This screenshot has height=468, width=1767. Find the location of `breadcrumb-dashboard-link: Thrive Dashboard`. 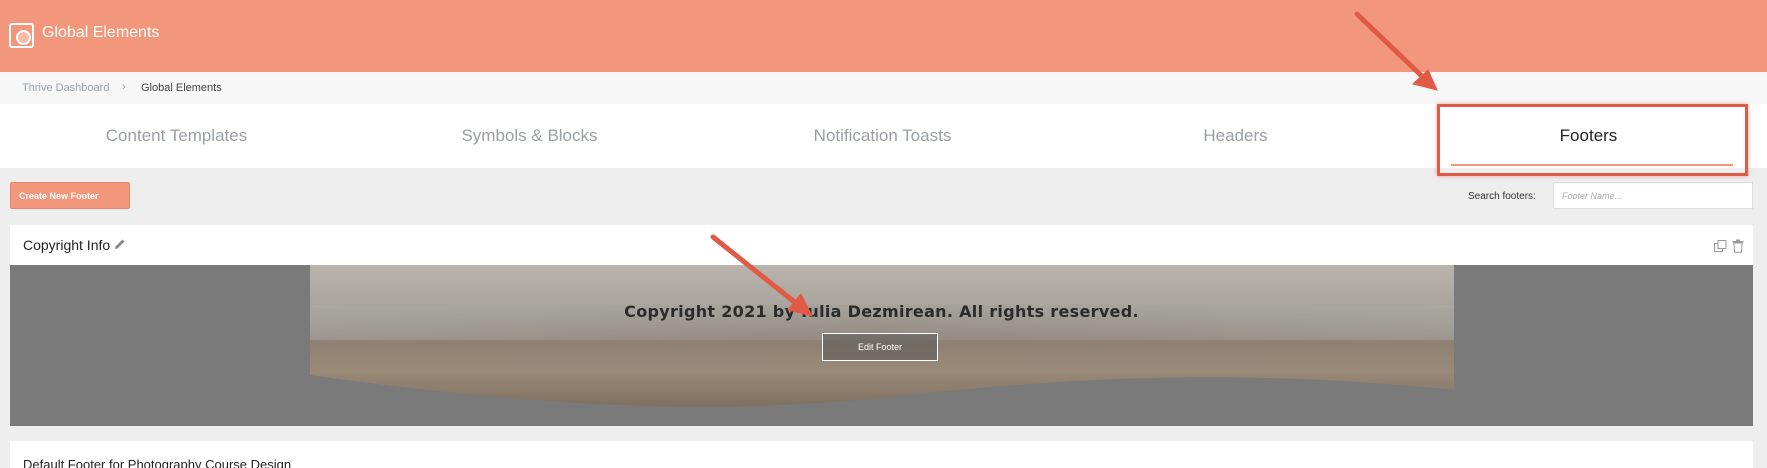

breadcrumb-dashboard-link: Thrive Dashboard is located at coordinates (65, 88).